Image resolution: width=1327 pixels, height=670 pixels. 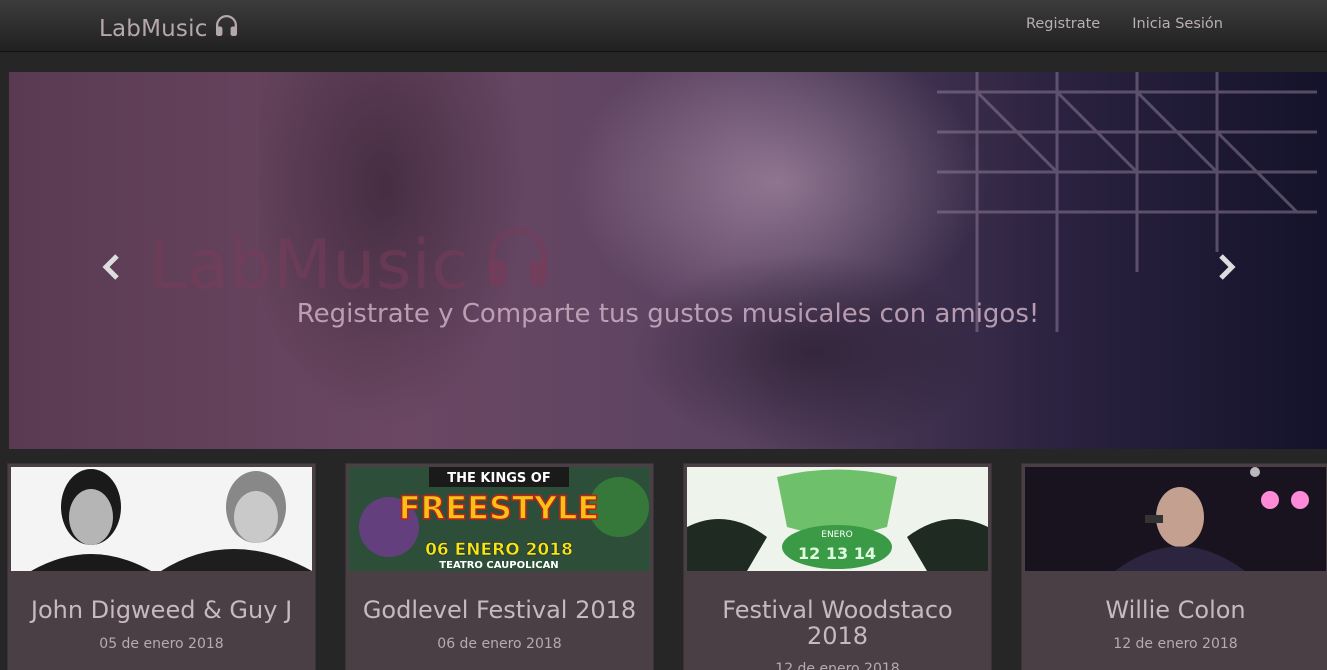 I want to click on event-title: John Digweed & Guy J, so click(x=161, y=610).